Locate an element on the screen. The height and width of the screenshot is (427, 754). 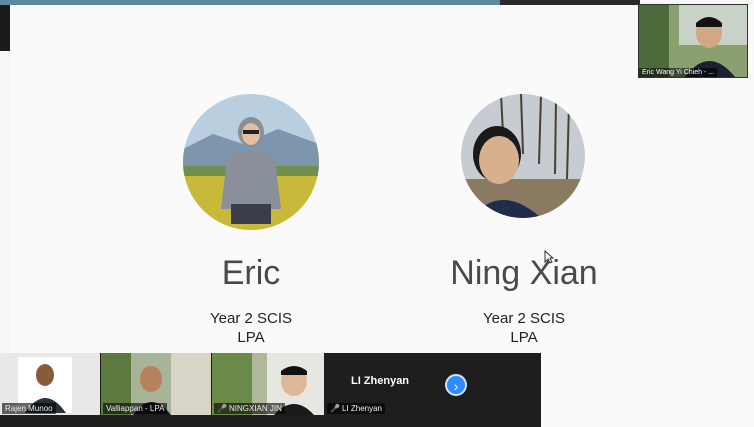
video-tile-rajen: Rajen Munoo is located at coordinates (50, 384).